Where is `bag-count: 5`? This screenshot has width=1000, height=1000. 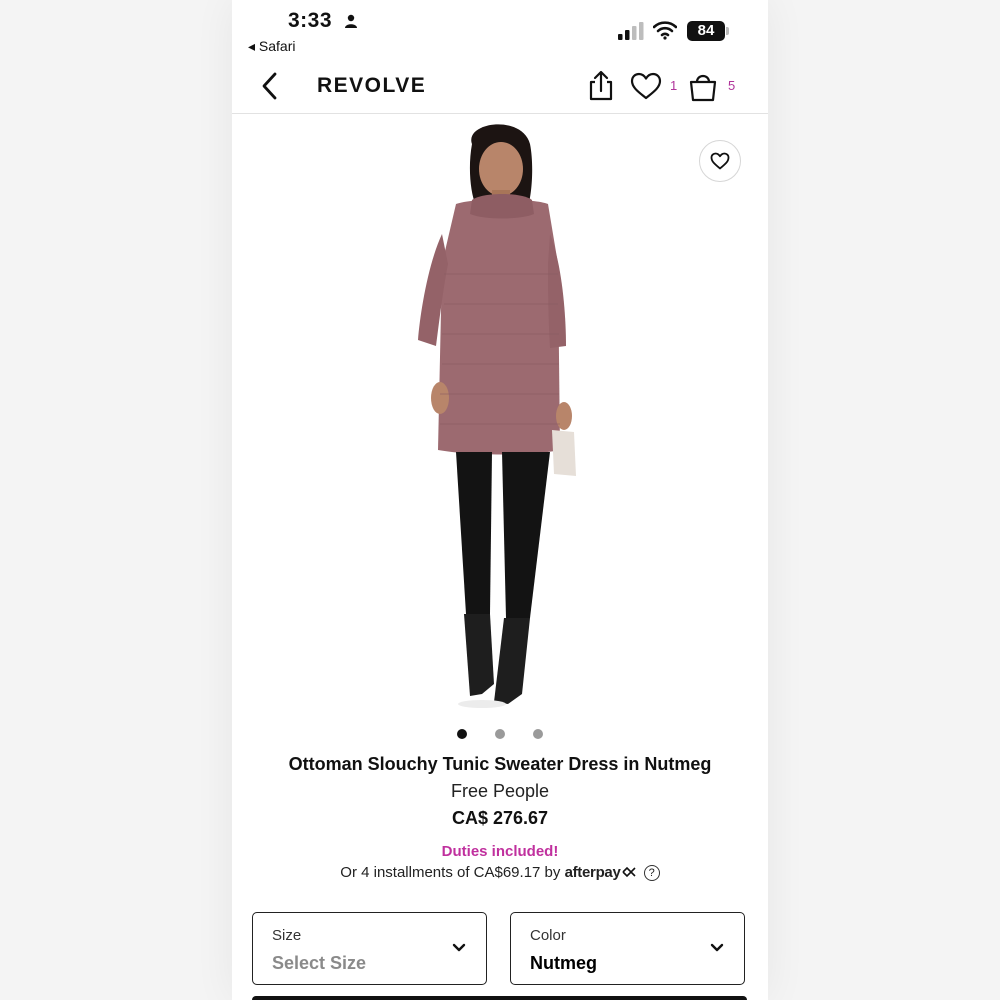
bag-count: 5 is located at coordinates (732, 85).